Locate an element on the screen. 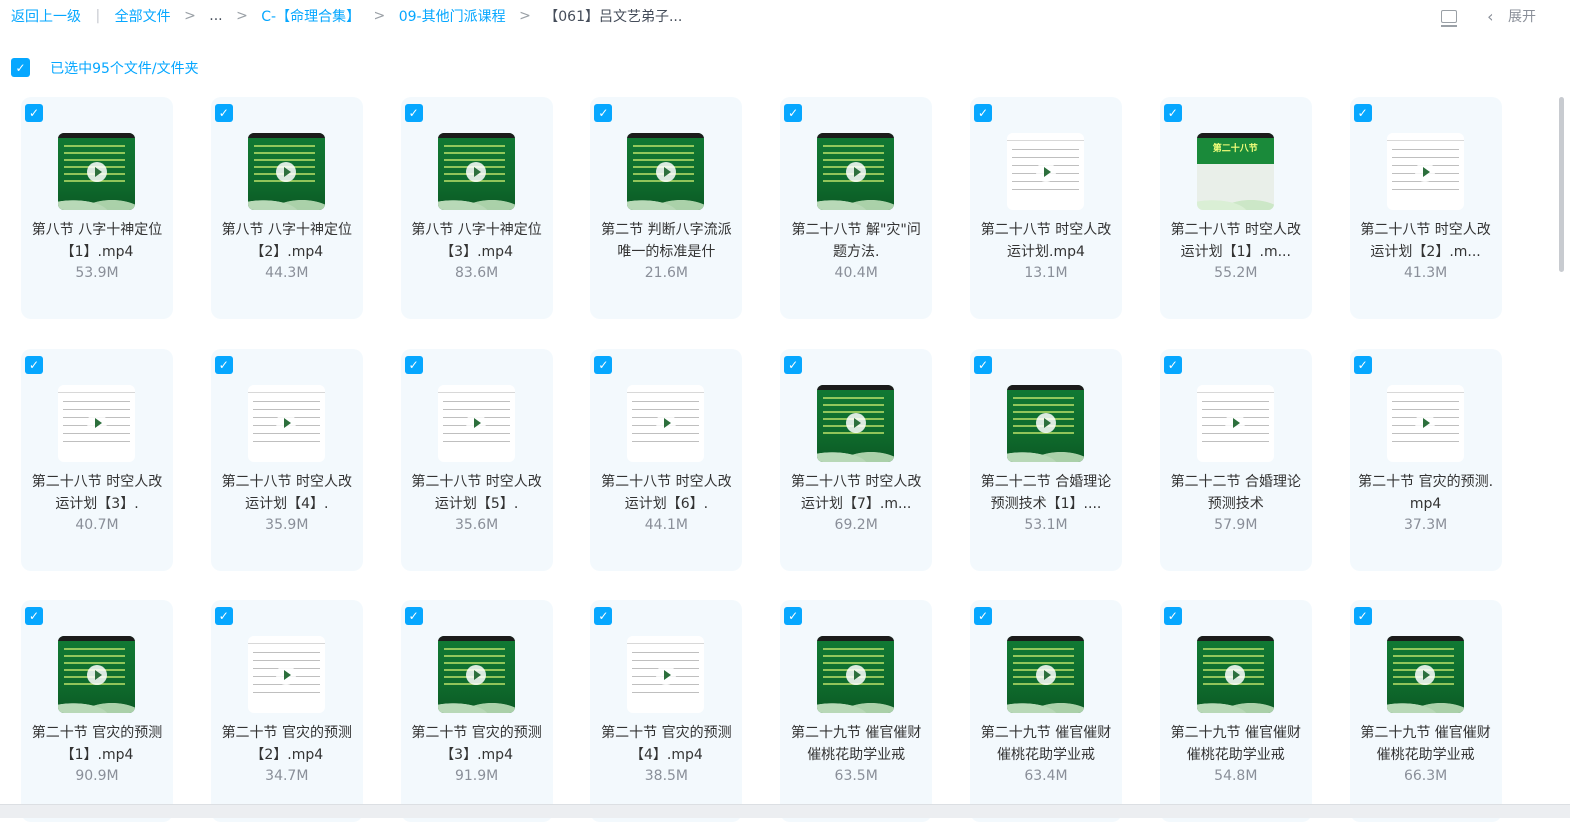  file-card: ✓ 第二十二节 合婚理论预测技术【1】.... 53.1M is located at coordinates (1046, 459).